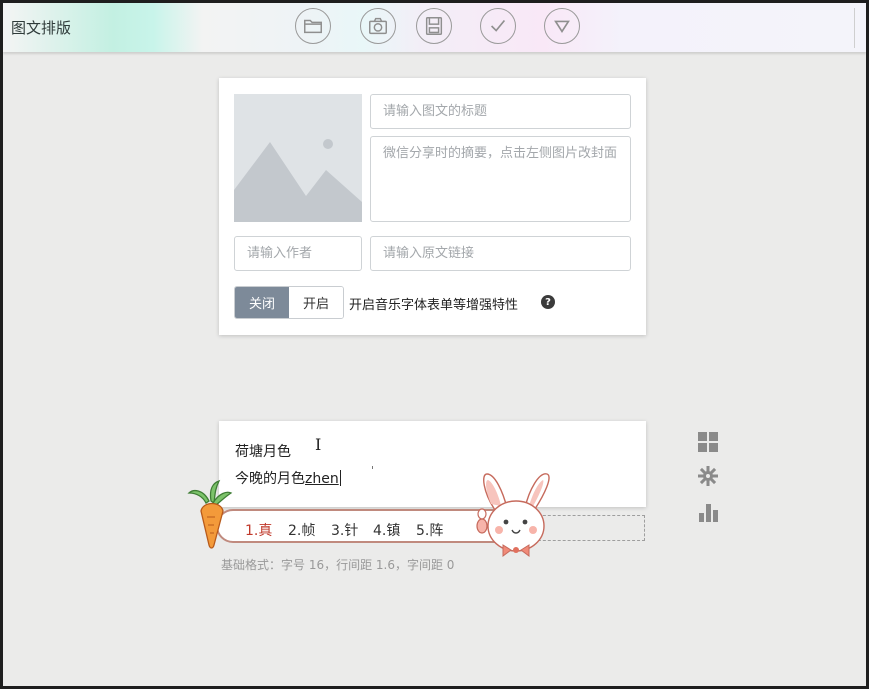 Image resolution: width=869 pixels, height=689 pixels. What do you see at coordinates (41, 28) in the screenshot?
I see `app-title: 图文排版` at bounding box center [41, 28].